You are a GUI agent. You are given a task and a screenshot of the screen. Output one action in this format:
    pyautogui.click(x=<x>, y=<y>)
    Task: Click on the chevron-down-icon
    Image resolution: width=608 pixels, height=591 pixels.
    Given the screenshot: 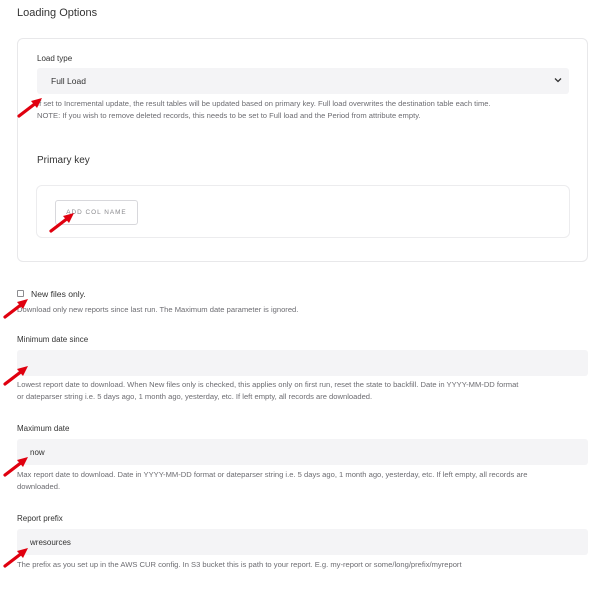 What is the action you would take?
    pyautogui.click(x=558, y=80)
    